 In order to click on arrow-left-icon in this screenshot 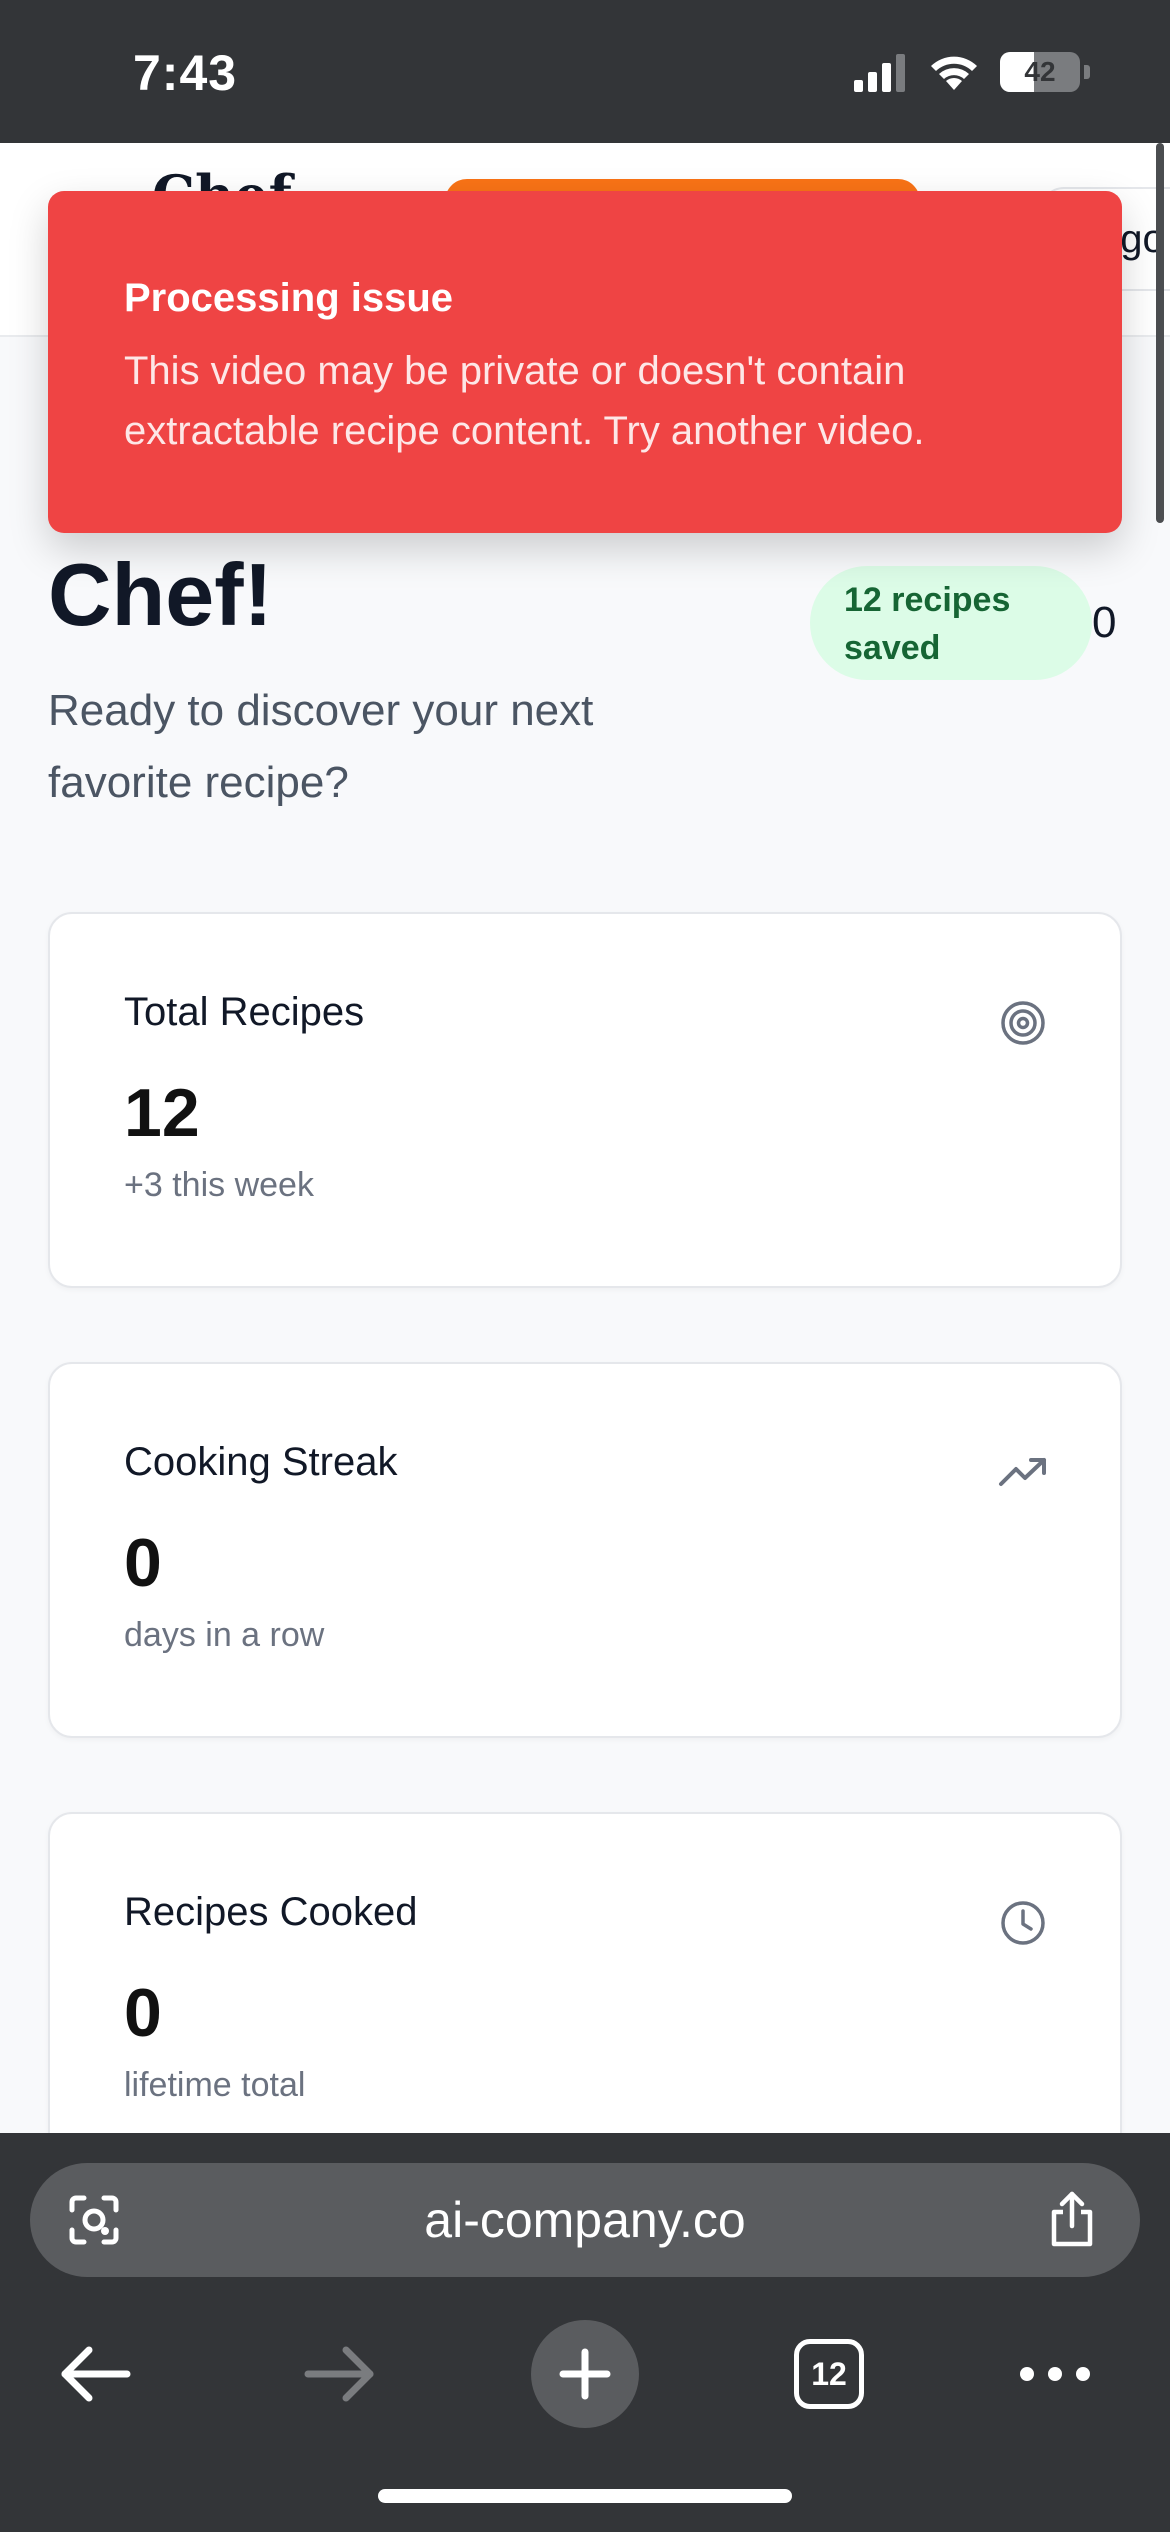, I will do `click(96, 2374)`.